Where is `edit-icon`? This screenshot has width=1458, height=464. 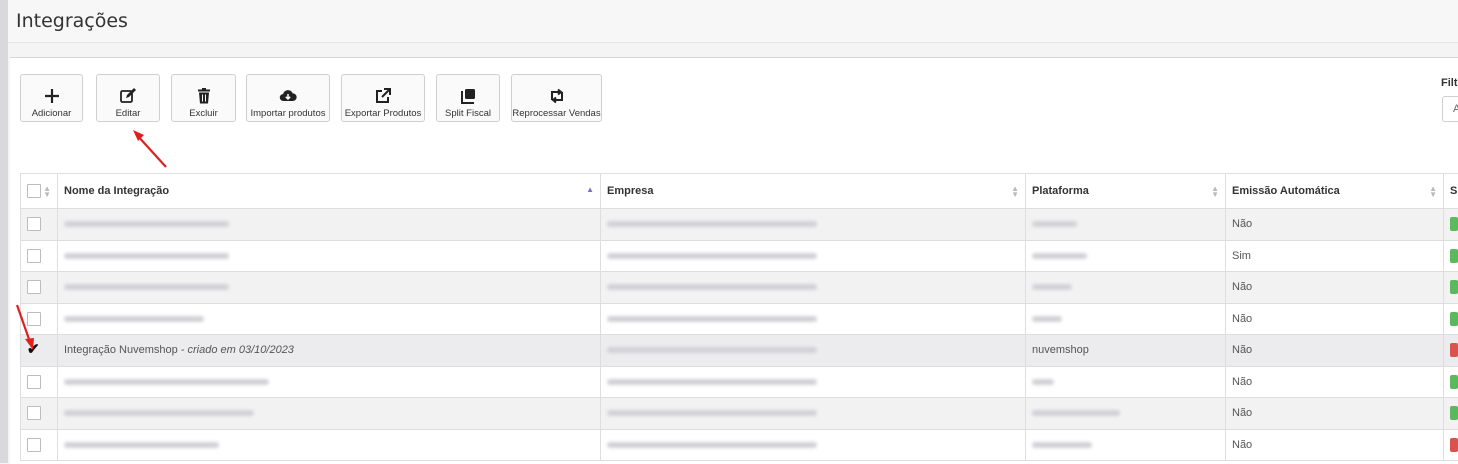 edit-icon is located at coordinates (128, 96).